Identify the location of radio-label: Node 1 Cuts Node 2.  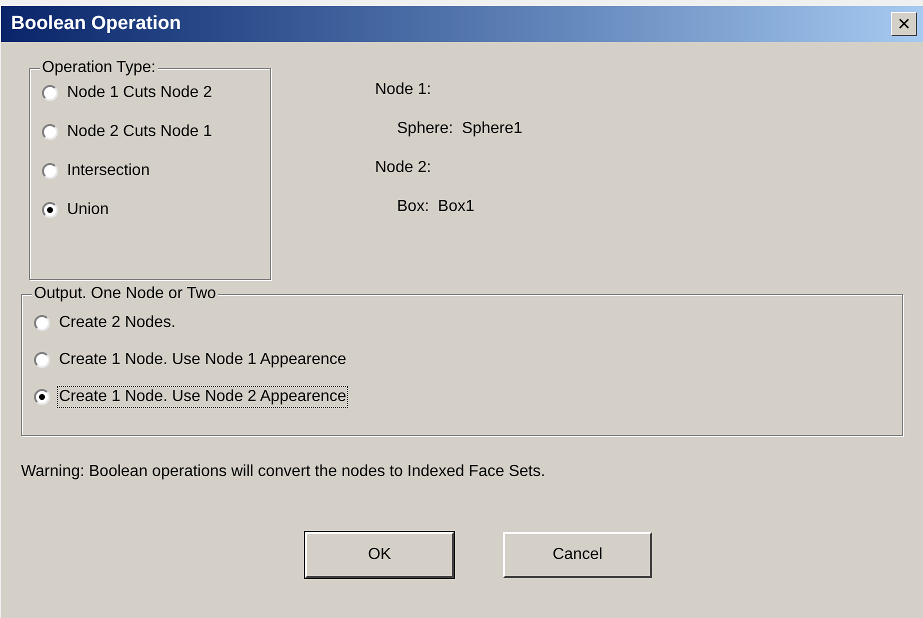
(139, 93).